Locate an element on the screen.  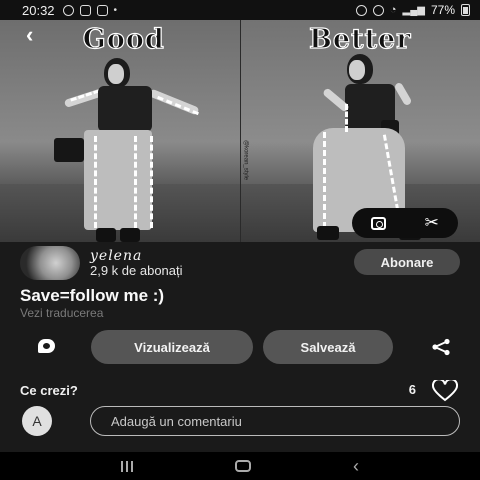
comment-row: A is located at coordinates (240, 421).